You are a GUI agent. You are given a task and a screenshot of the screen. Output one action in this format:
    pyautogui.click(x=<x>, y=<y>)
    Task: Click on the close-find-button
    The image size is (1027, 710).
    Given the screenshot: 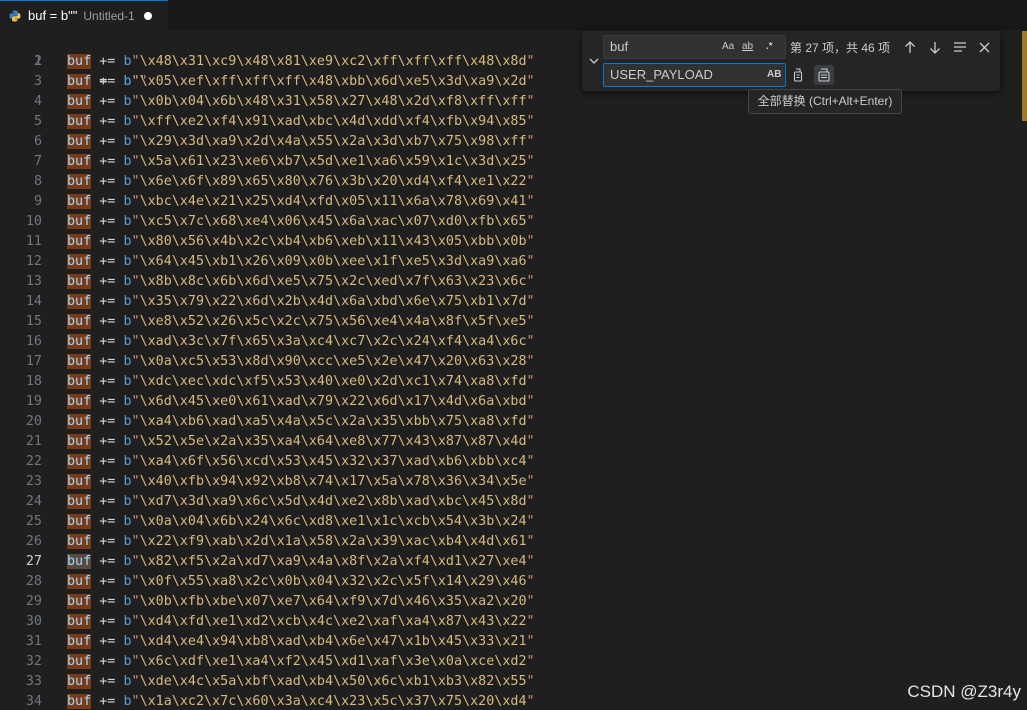 What is the action you would take?
    pyautogui.click(x=984, y=47)
    